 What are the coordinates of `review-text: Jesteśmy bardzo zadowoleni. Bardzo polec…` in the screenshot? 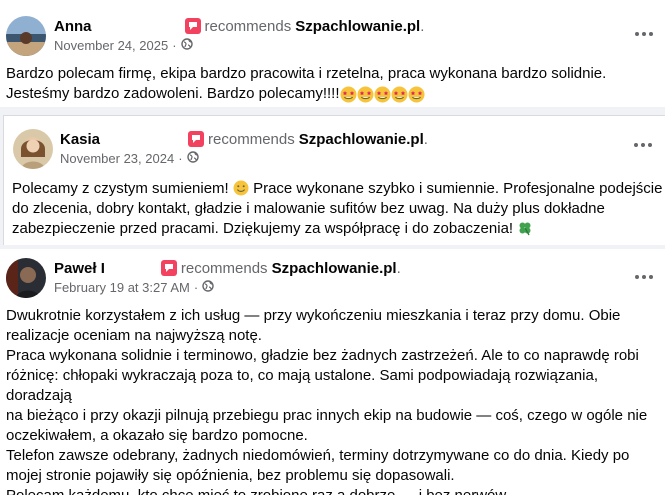 It's located at (173, 93).